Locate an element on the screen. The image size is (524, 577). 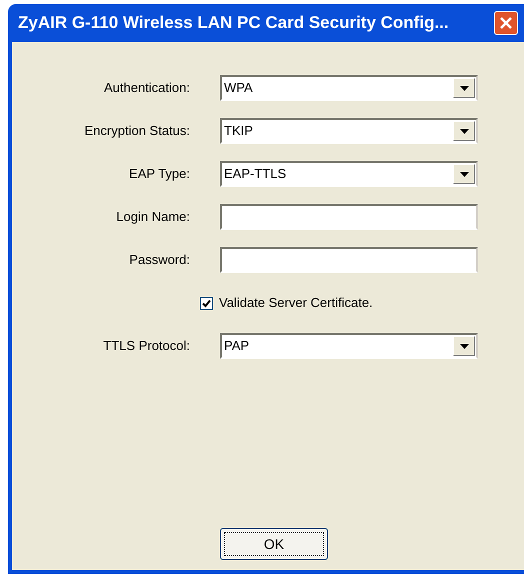
checkmark-icon is located at coordinates (206, 303).